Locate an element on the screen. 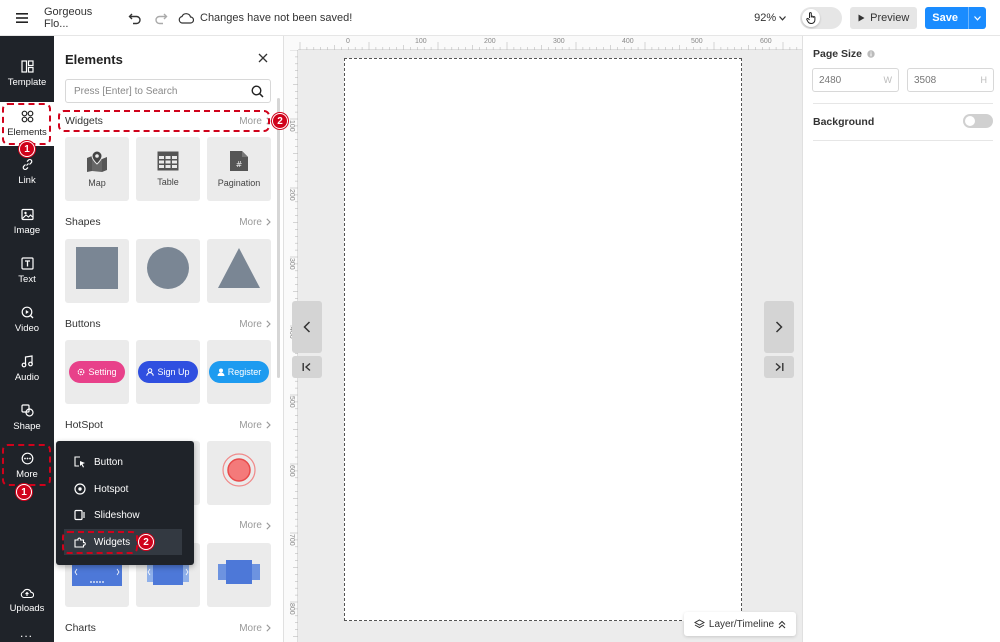 This screenshot has width=1000, height=642. search-icon is located at coordinates (257, 91).